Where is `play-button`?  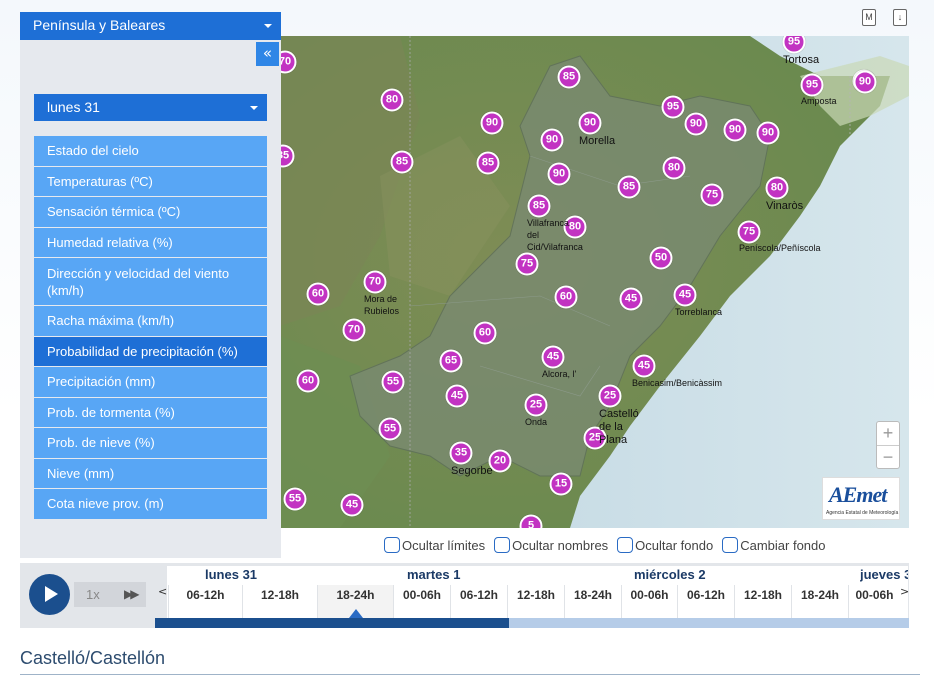 play-button is located at coordinates (49, 594).